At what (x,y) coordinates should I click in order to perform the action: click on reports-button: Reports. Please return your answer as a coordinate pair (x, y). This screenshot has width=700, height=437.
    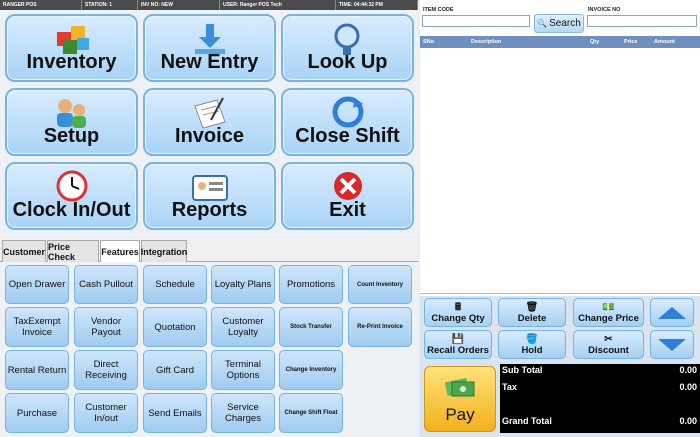
    Looking at the image, I should click on (209, 196).